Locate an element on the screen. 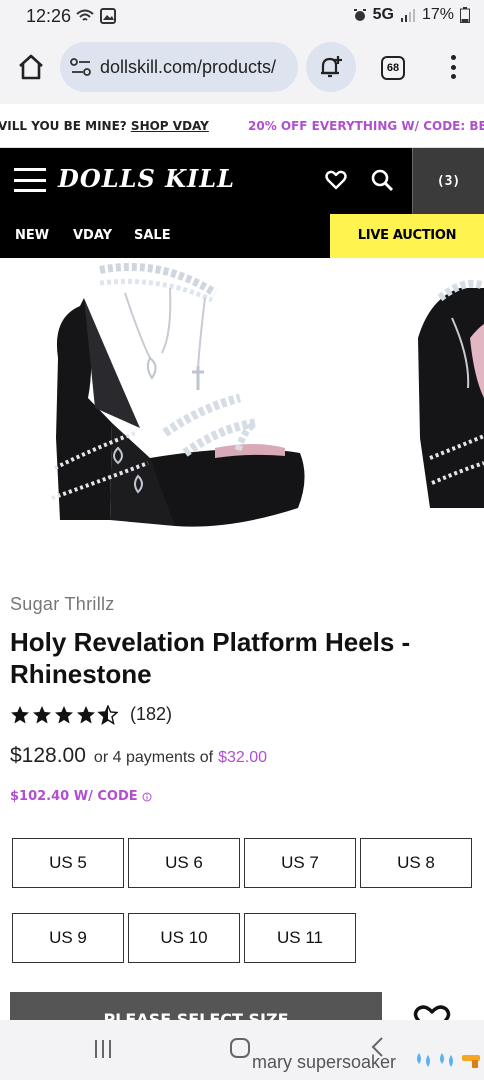  rating-count: (182) is located at coordinates (151, 714).